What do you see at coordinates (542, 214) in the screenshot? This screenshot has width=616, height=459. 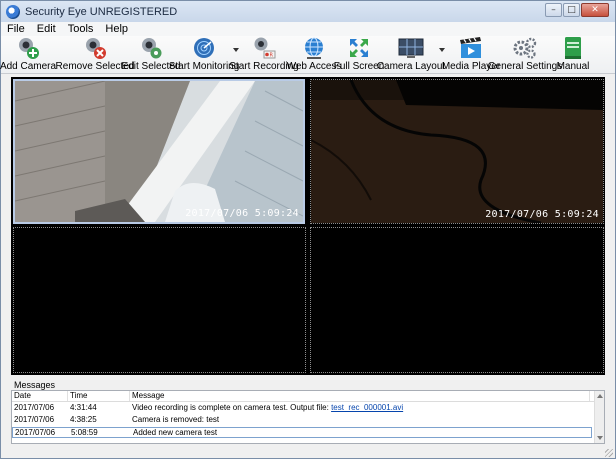 I see `camera-2-timestamp: 2017/07/06 5:09:24` at bounding box center [542, 214].